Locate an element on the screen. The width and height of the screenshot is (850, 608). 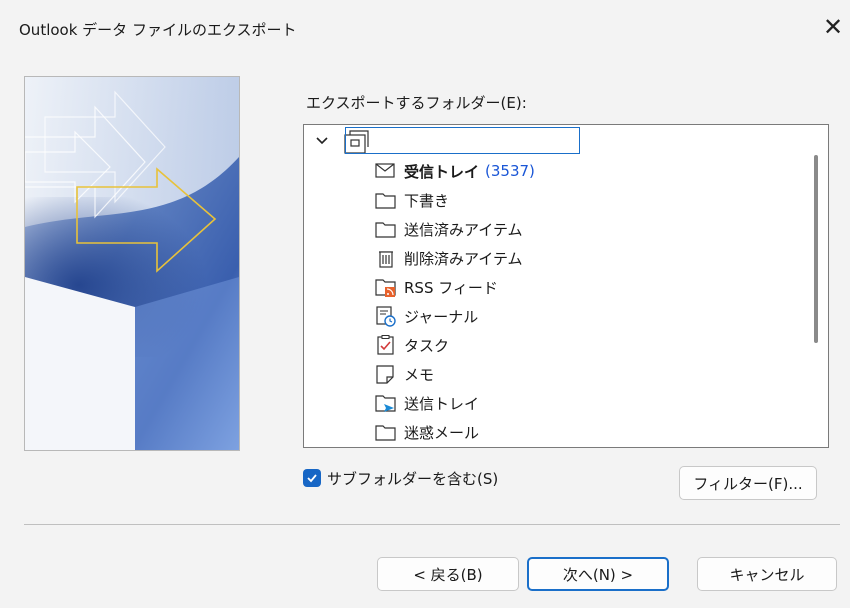
tree-item-label: 送信トレイ is located at coordinates (442, 403).